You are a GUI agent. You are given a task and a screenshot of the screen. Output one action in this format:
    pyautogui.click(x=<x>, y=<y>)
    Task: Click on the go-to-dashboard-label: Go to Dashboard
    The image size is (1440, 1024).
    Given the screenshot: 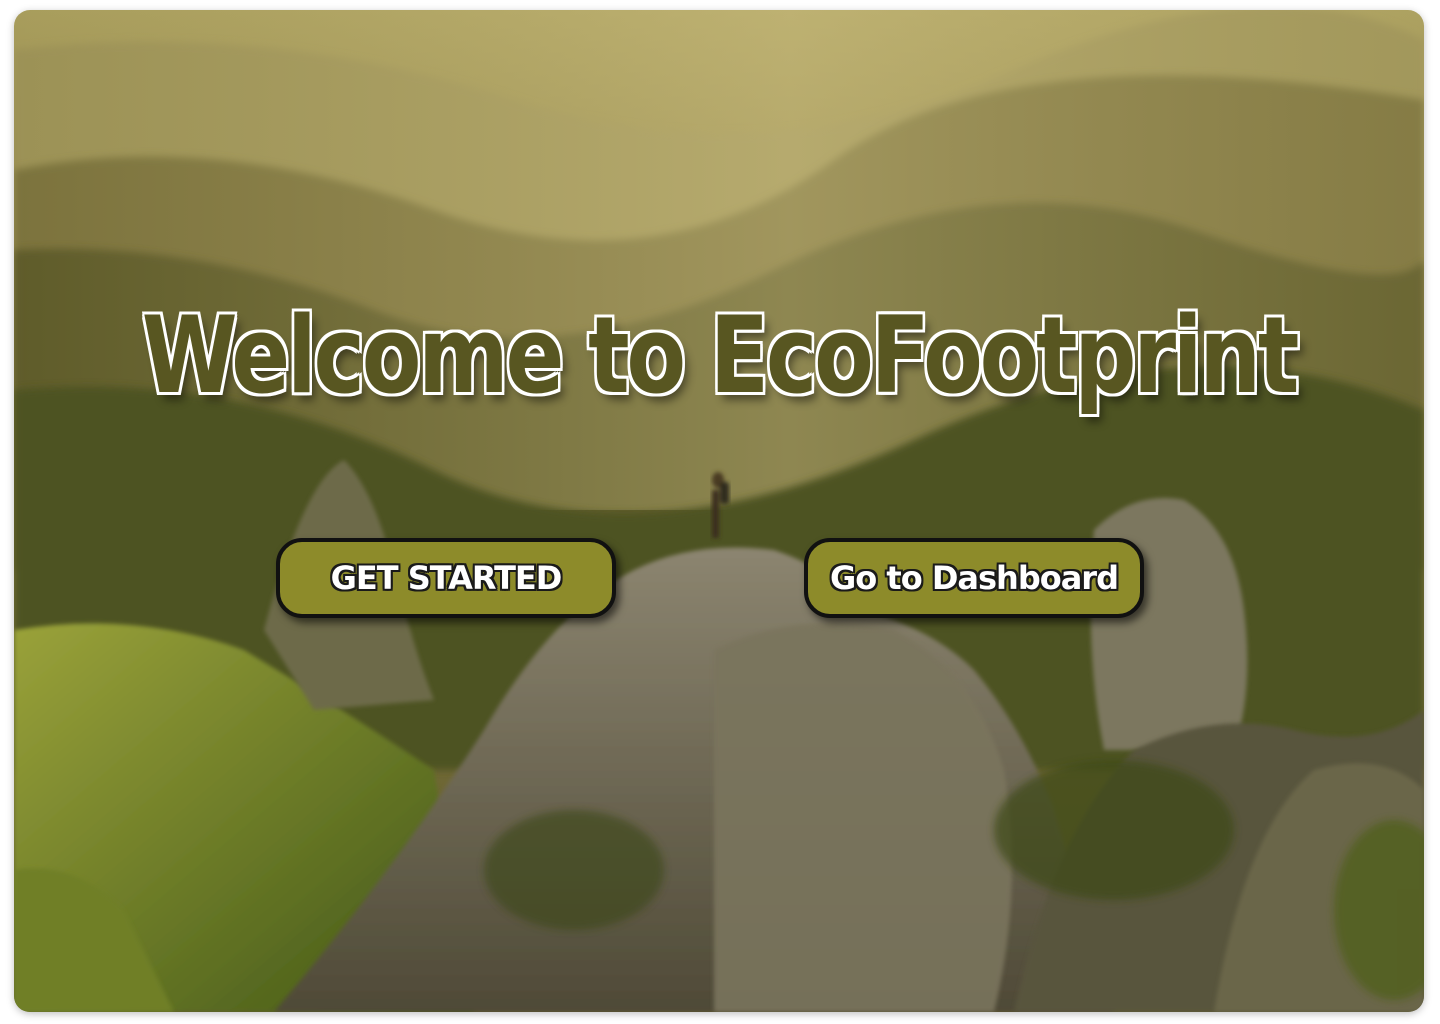 What is the action you would take?
    pyautogui.click(x=974, y=578)
    